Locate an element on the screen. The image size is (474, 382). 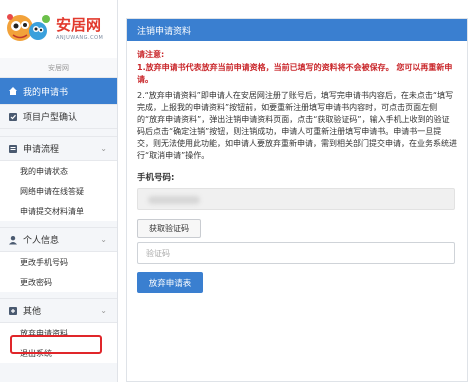
sidebar-item-online-qa: 网络申请在线答疑 is located at coordinates (58, 191).